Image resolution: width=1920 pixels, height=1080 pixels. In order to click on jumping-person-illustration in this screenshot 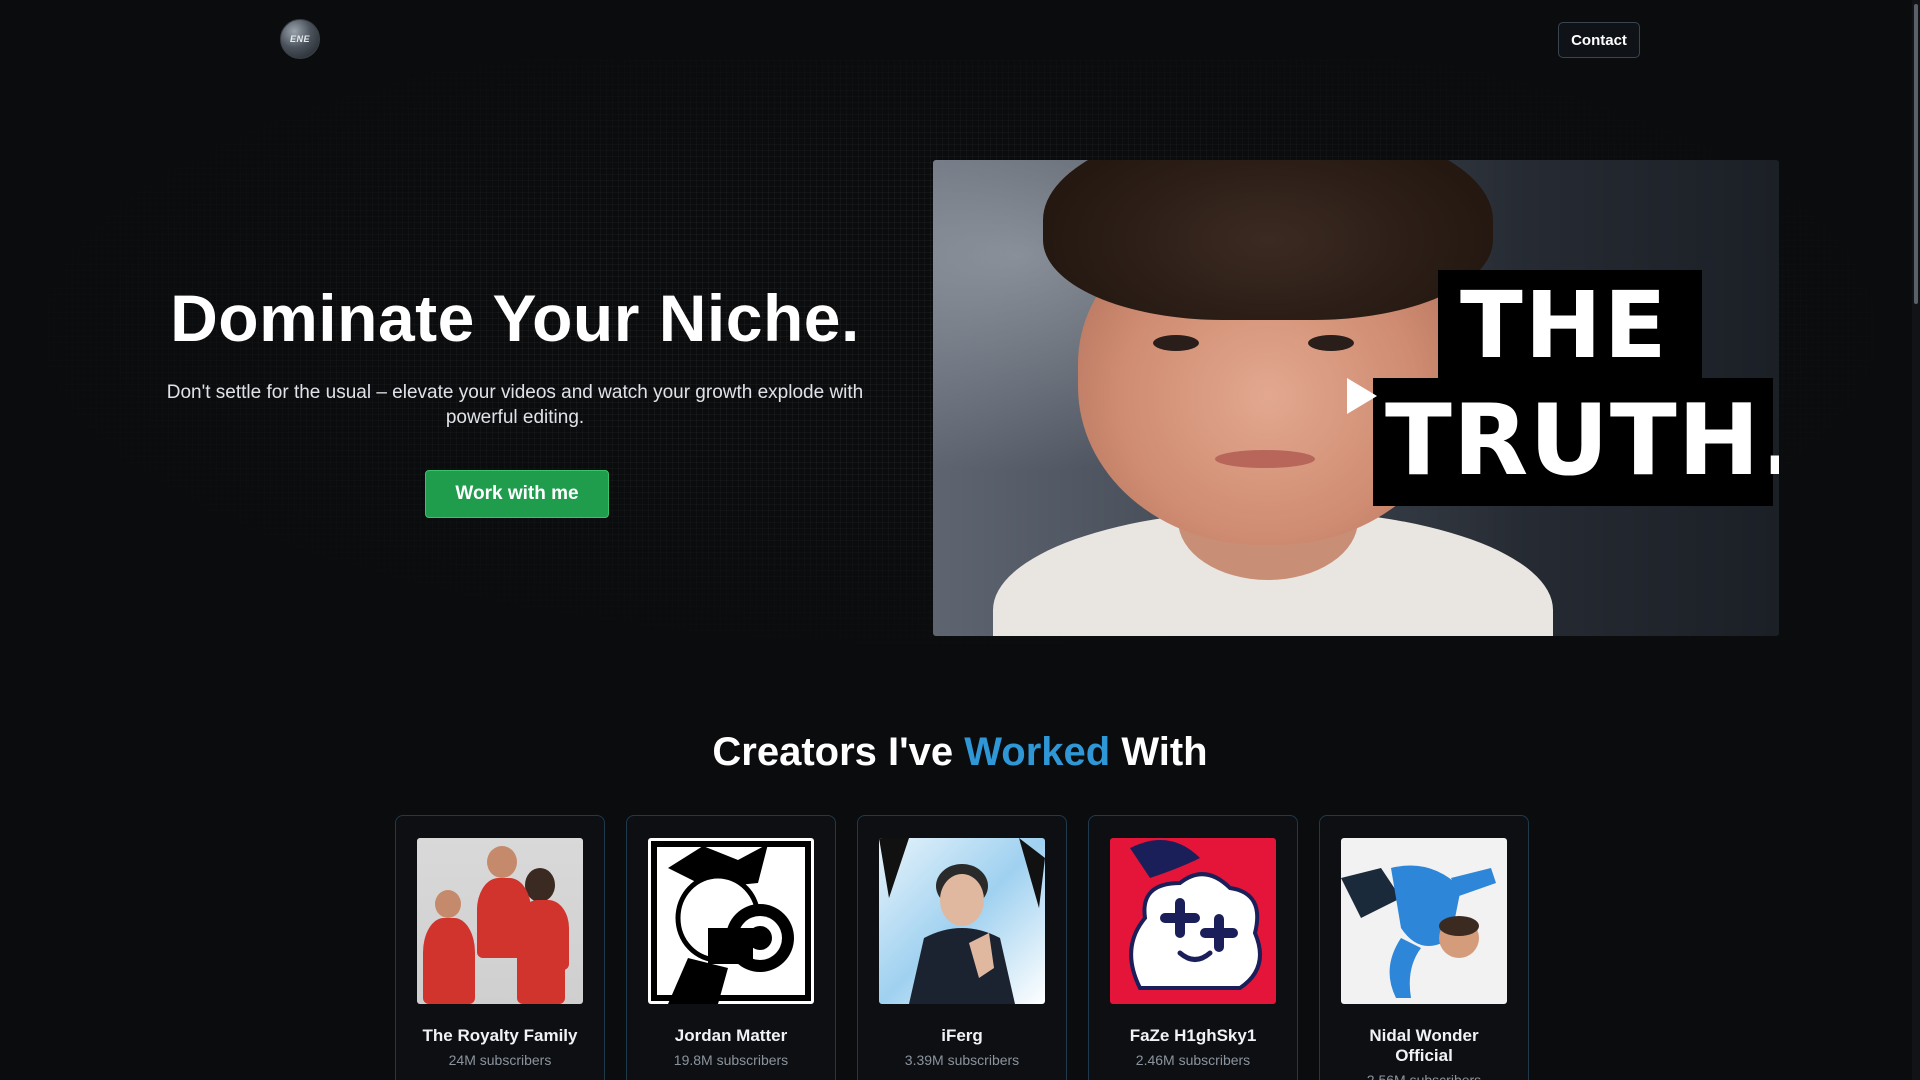, I will do `click(1418, 931)`.